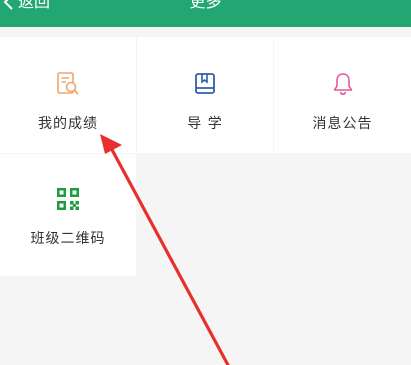  What do you see at coordinates (68, 83) in the screenshot?
I see `report-search-icon` at bounding box center [68, 83].